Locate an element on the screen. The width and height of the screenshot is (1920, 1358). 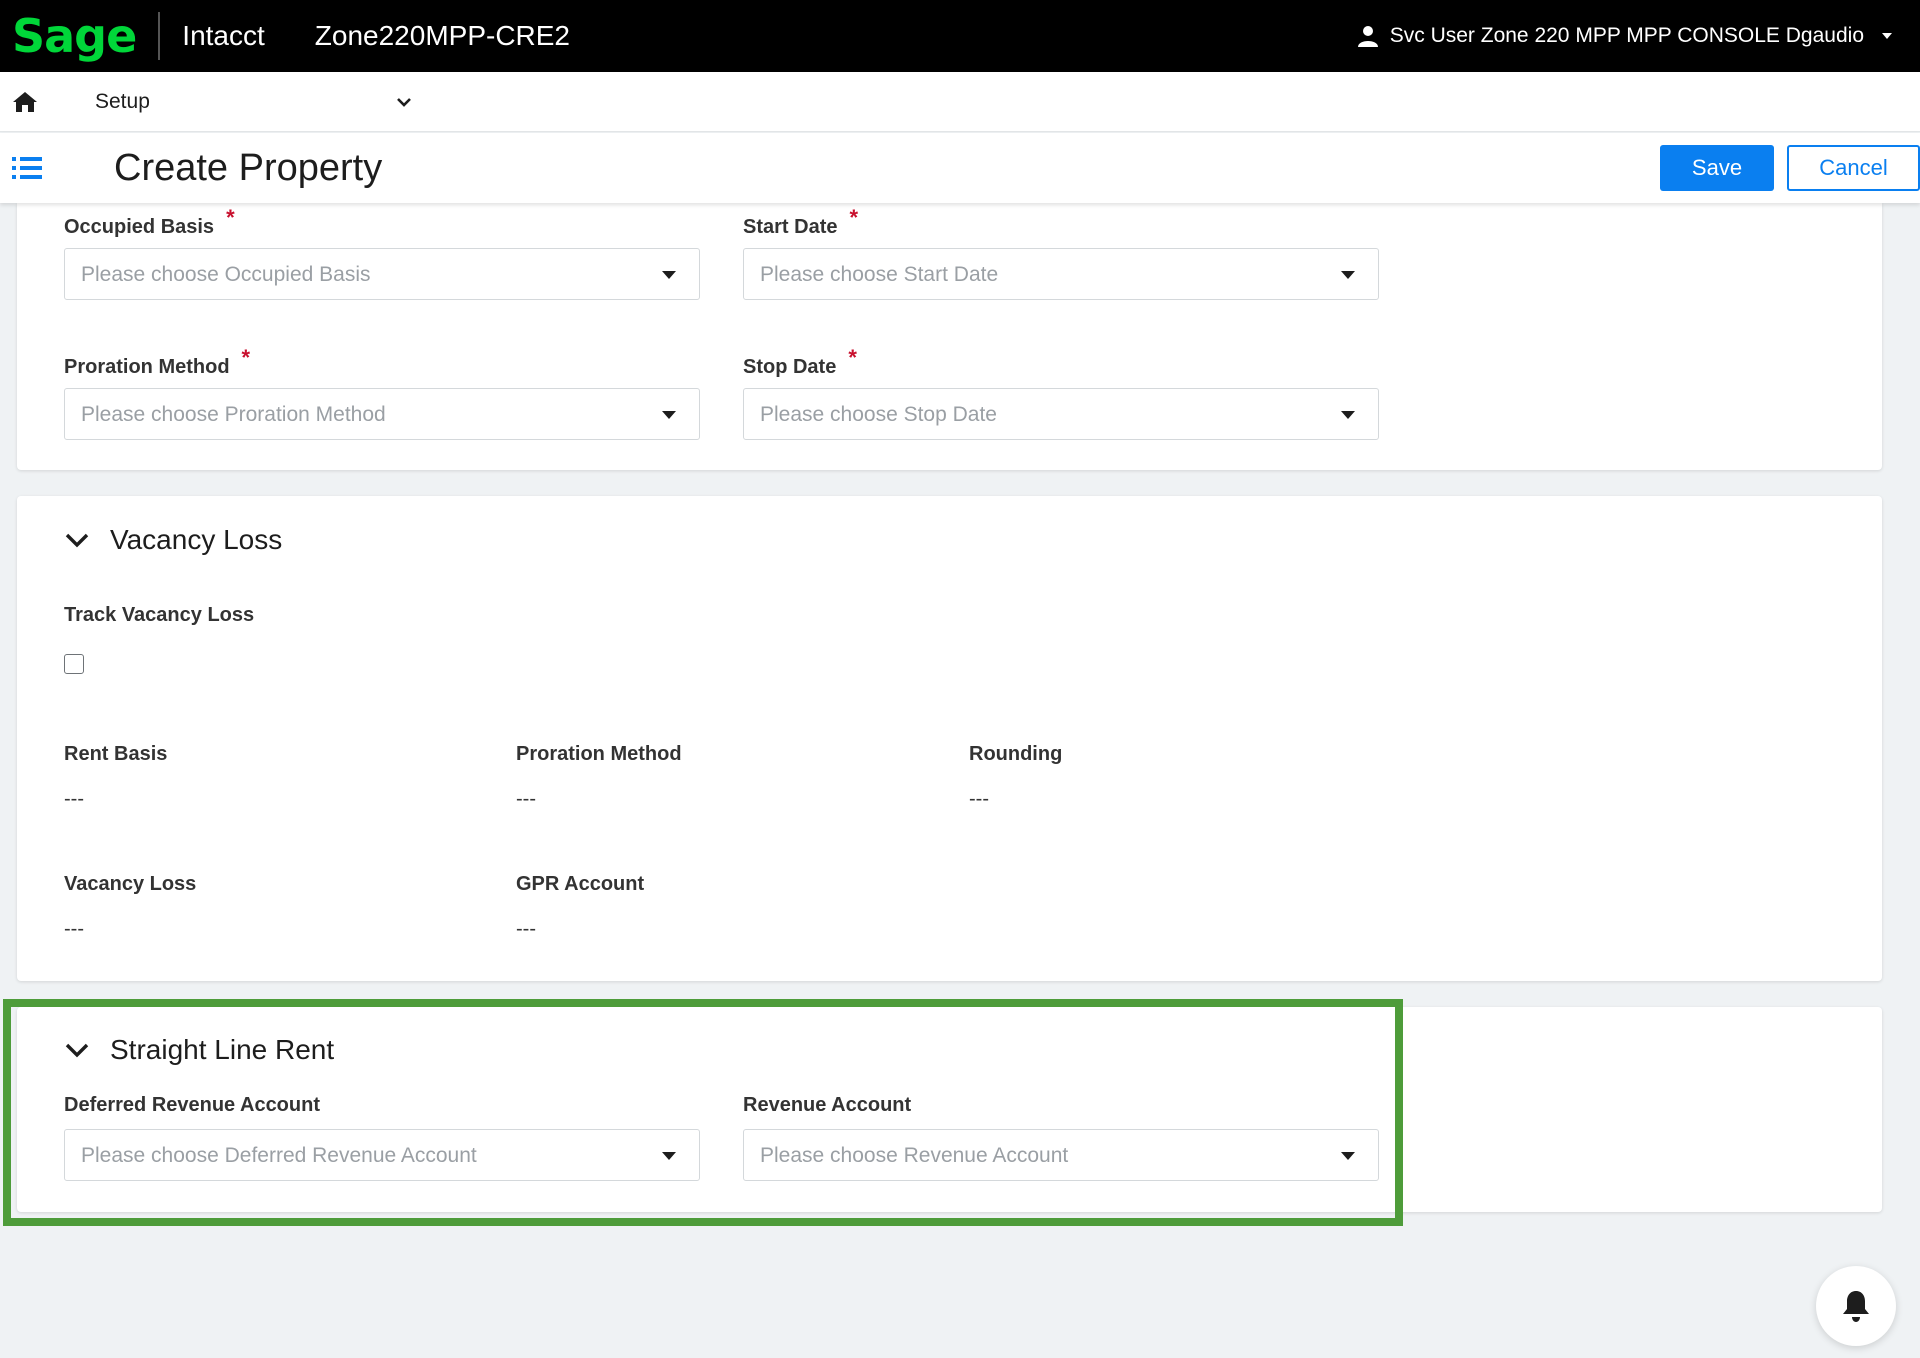
track-vacancy-loss-checkbox is located at coordinates (74, 664).